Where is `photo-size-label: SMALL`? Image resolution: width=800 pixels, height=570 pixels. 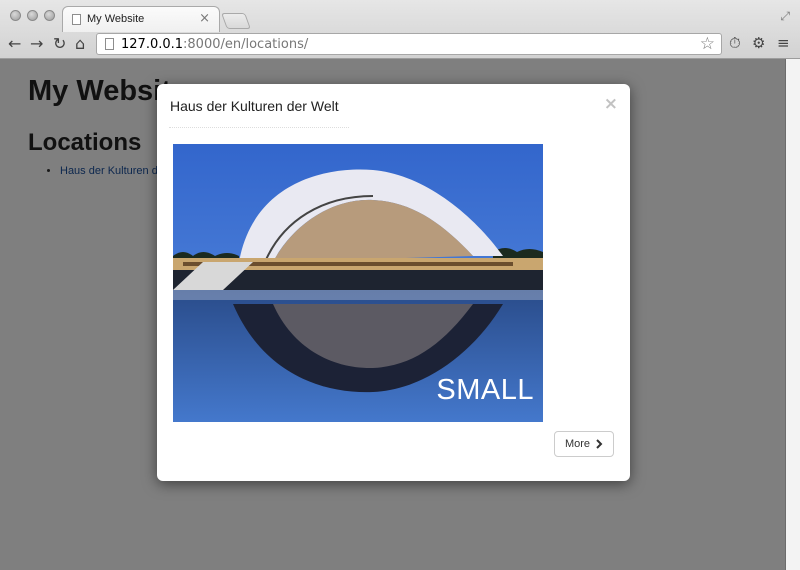 photo-size-label: SMALL is located at coordinates (485, 390).